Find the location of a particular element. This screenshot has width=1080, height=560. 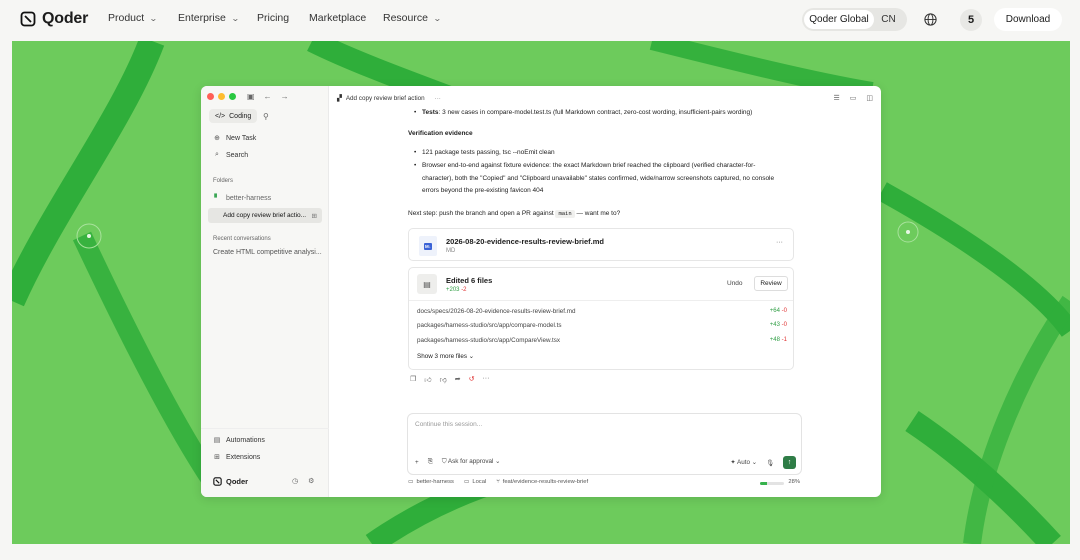

thumbs-up-icon: 👍︎ is located at coordinates (427, 379).